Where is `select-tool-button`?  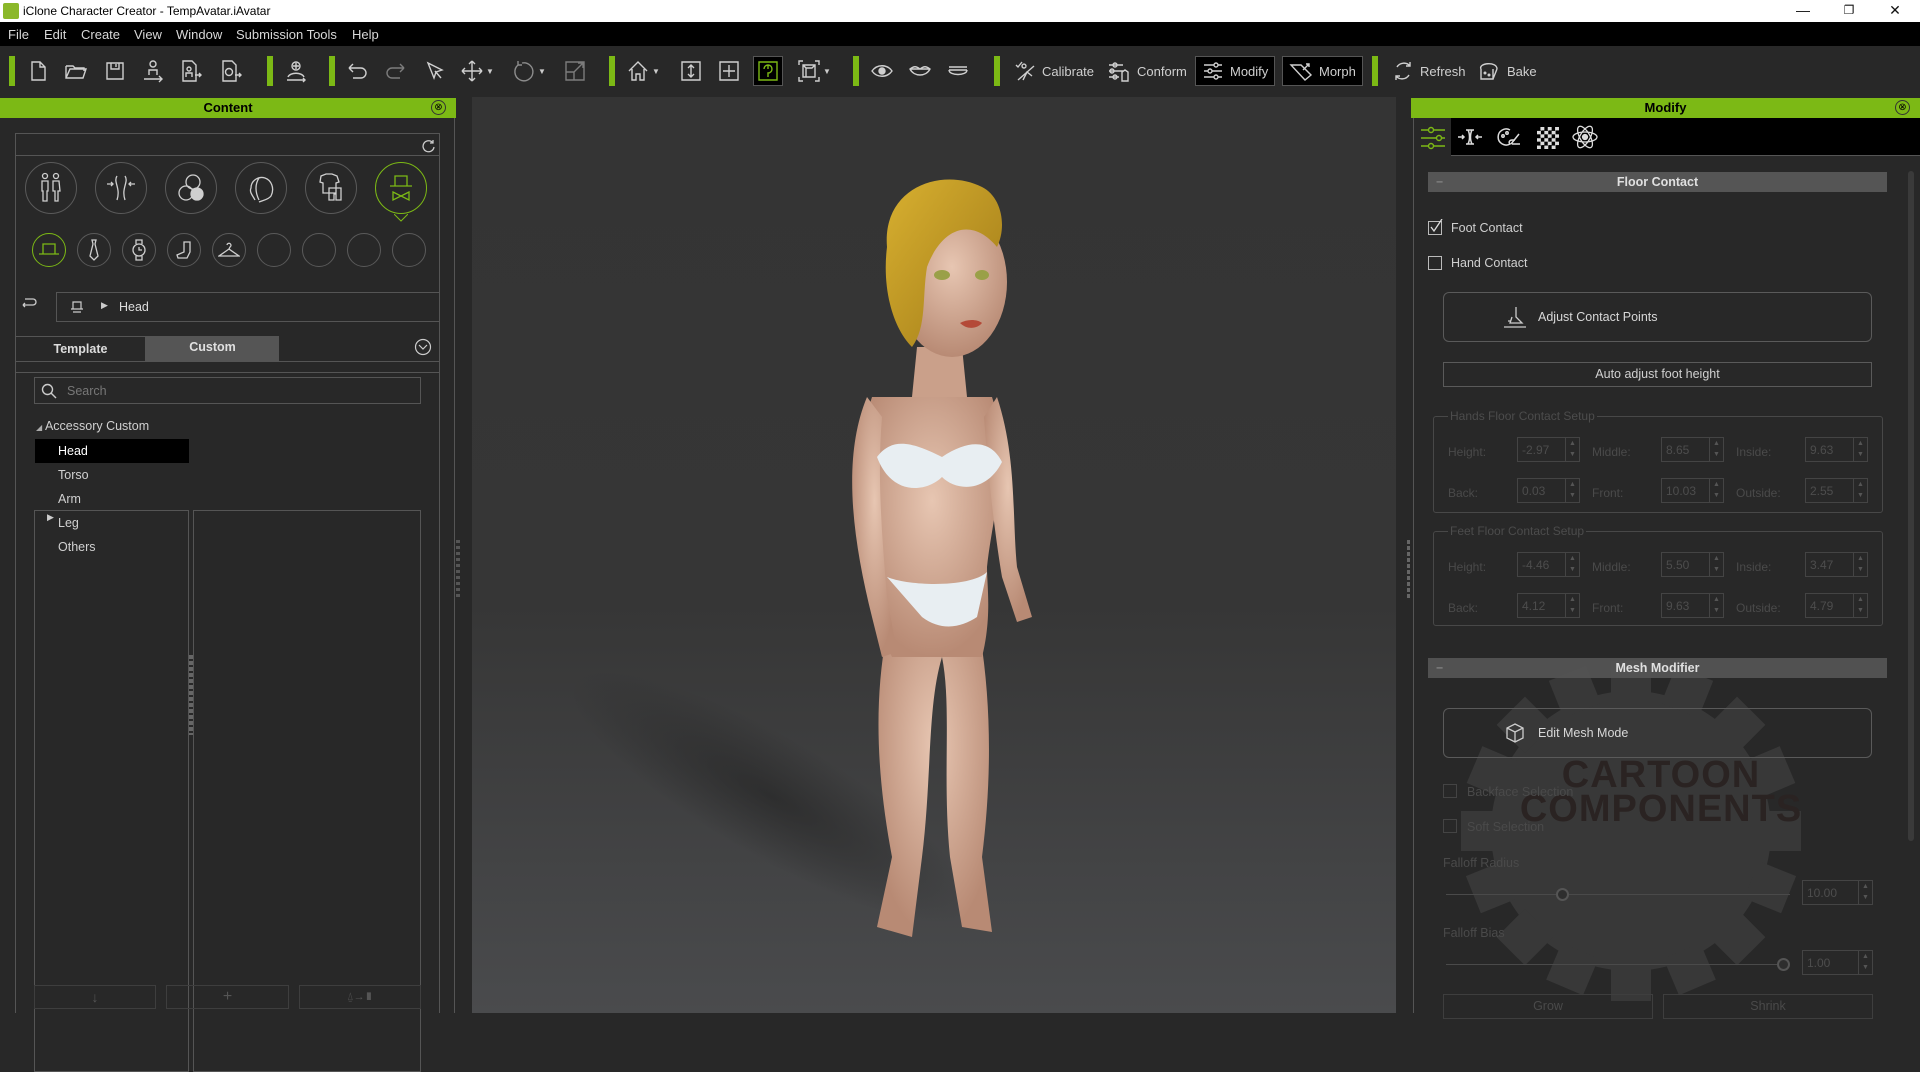 select-tool-button is located at coordinates (434, 71).